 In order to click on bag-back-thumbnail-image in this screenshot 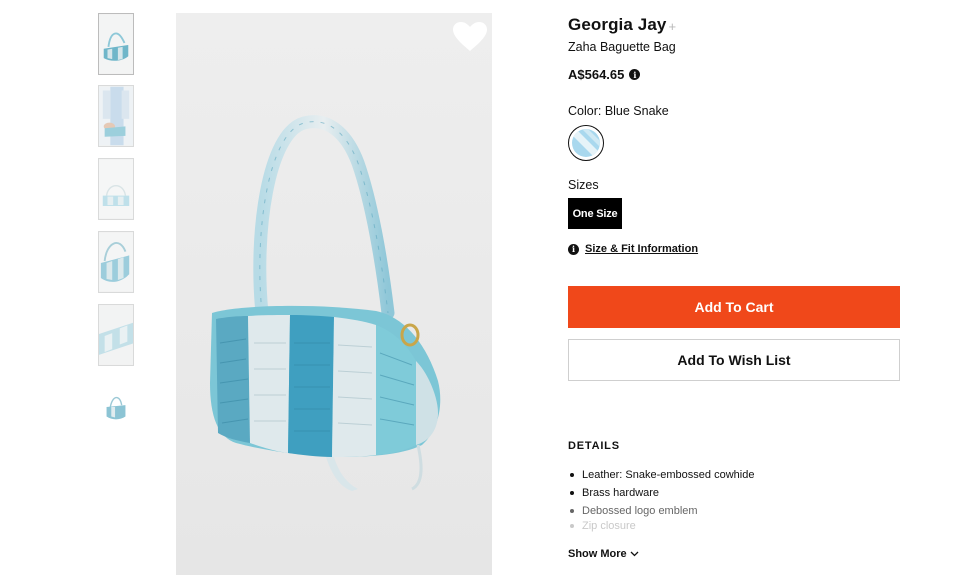, I will do `click(116, 408)`.